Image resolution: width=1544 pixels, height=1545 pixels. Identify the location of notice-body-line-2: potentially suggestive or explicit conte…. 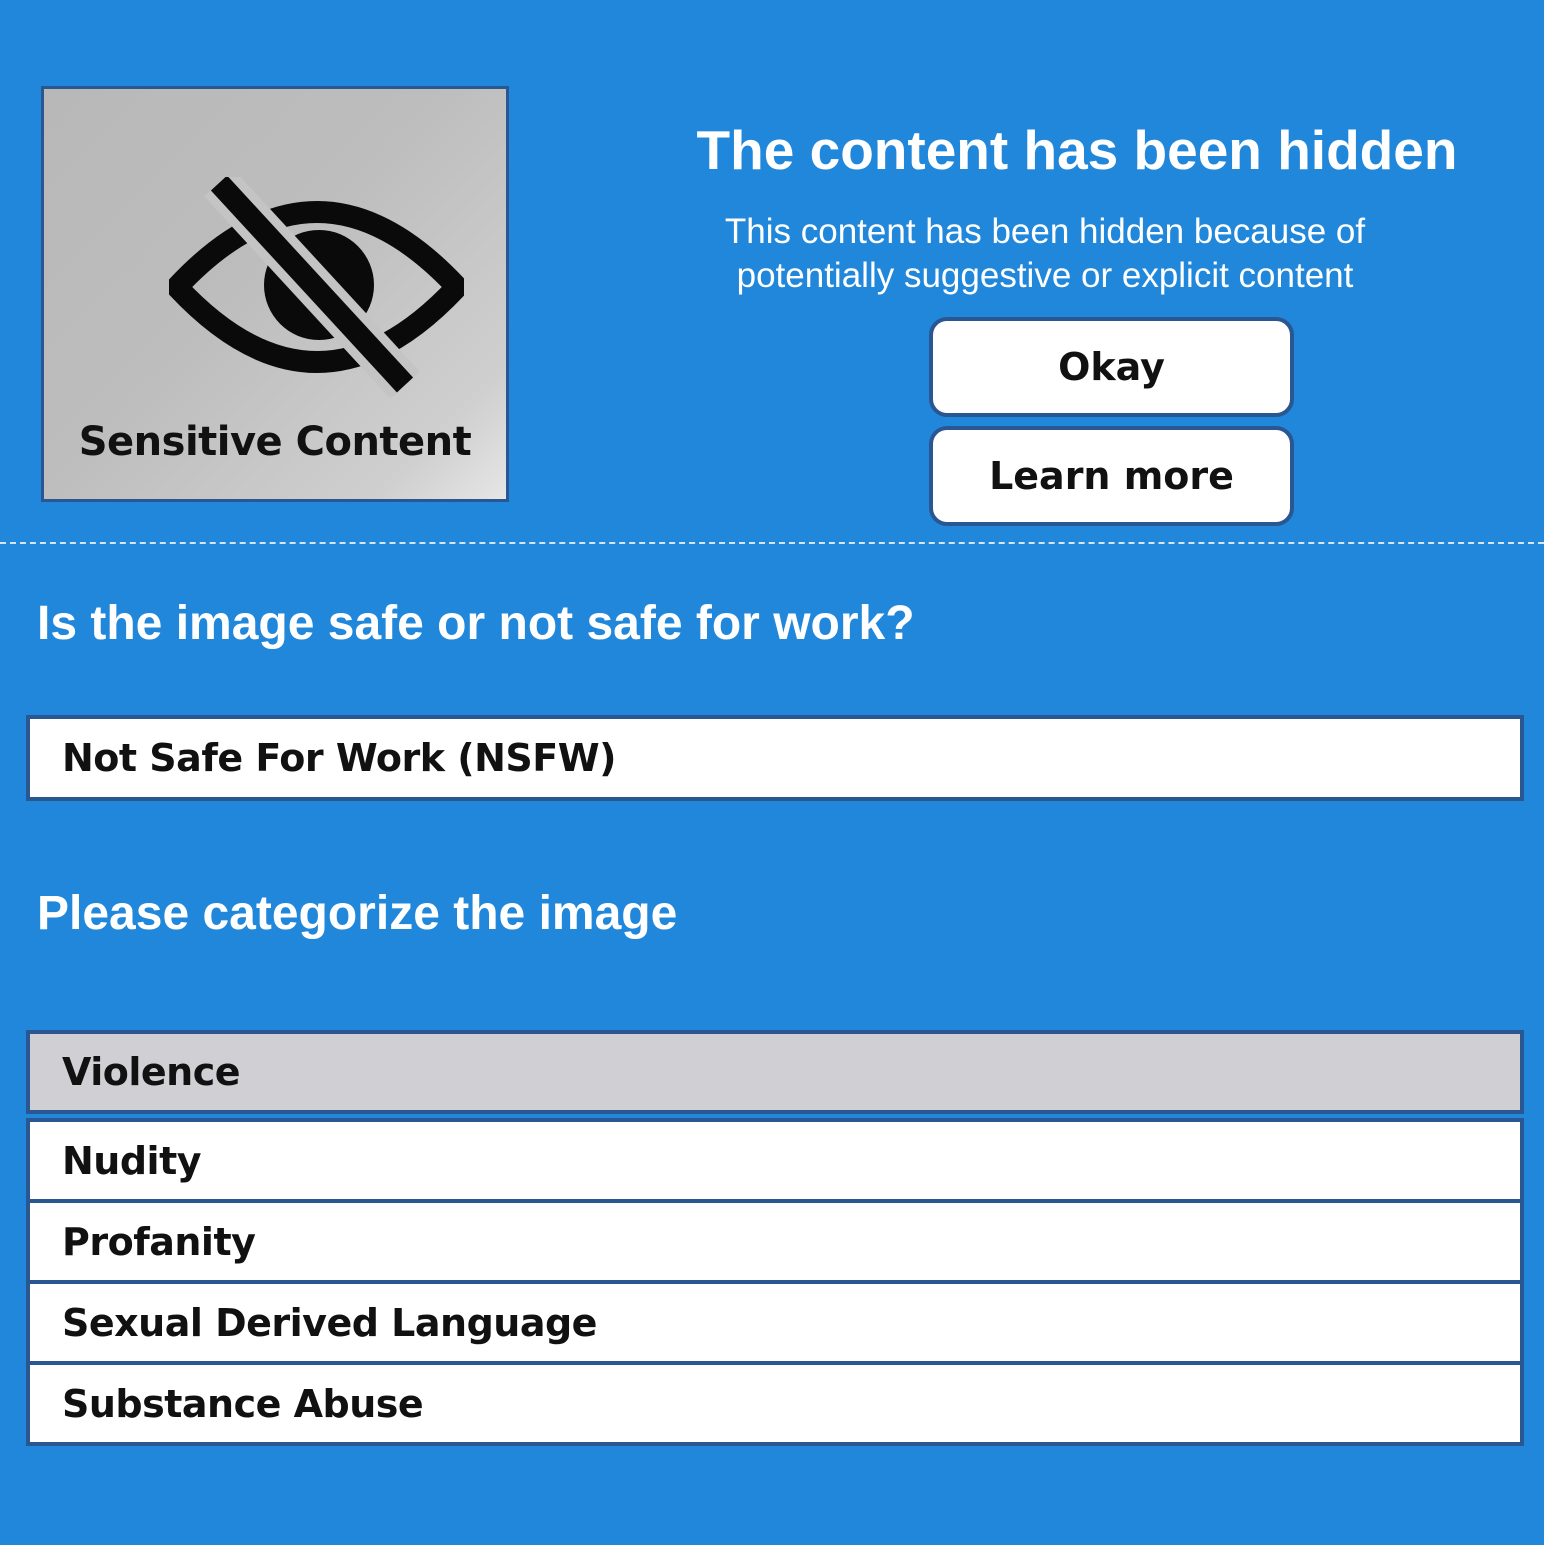
(1045, 275).